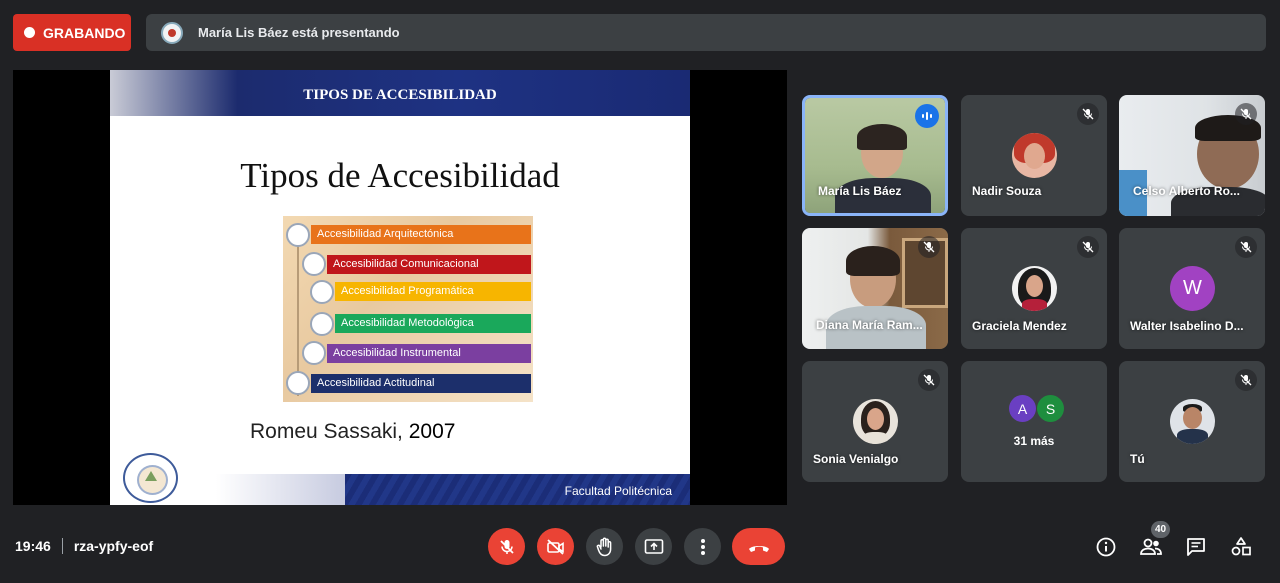 The height and width of the screenshot is (583, 1280). I want to click on participant-tile: Sonia Venialgo, so click(875, 421).